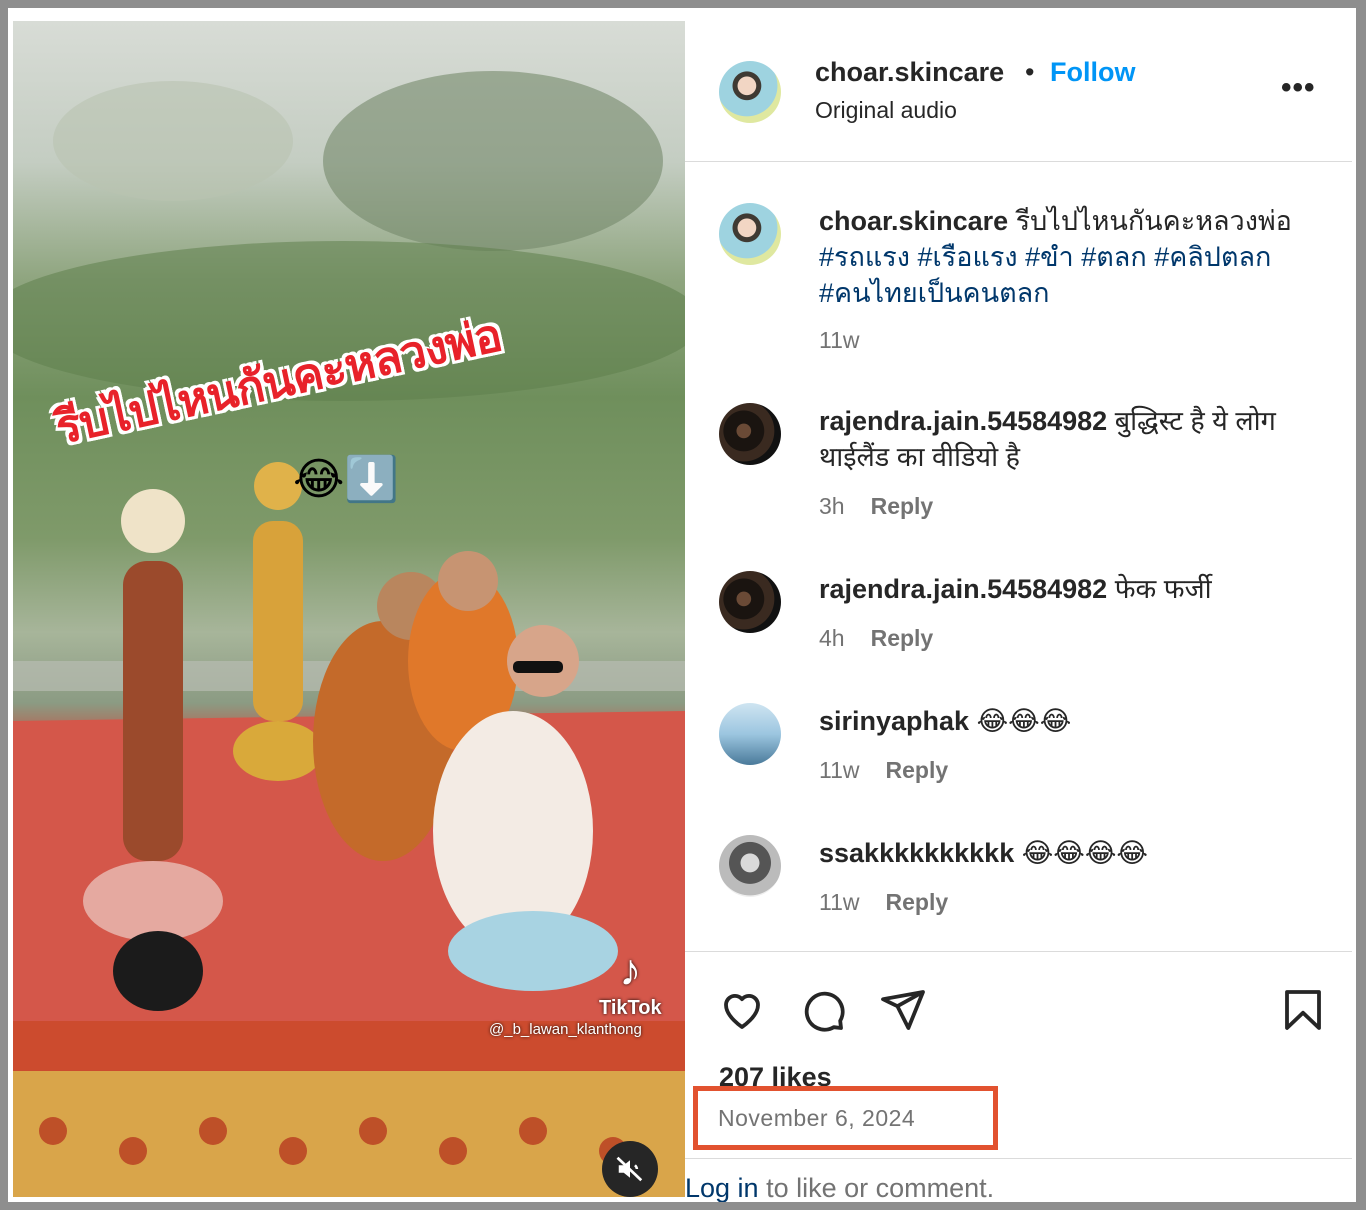 This screenshot has height=1210, width=1366. What do you see at coordinates (1018, 1180) in the screenshot?
I see `login-prompt: Log in to like or comment.` at bounding box center [1018, 1180].